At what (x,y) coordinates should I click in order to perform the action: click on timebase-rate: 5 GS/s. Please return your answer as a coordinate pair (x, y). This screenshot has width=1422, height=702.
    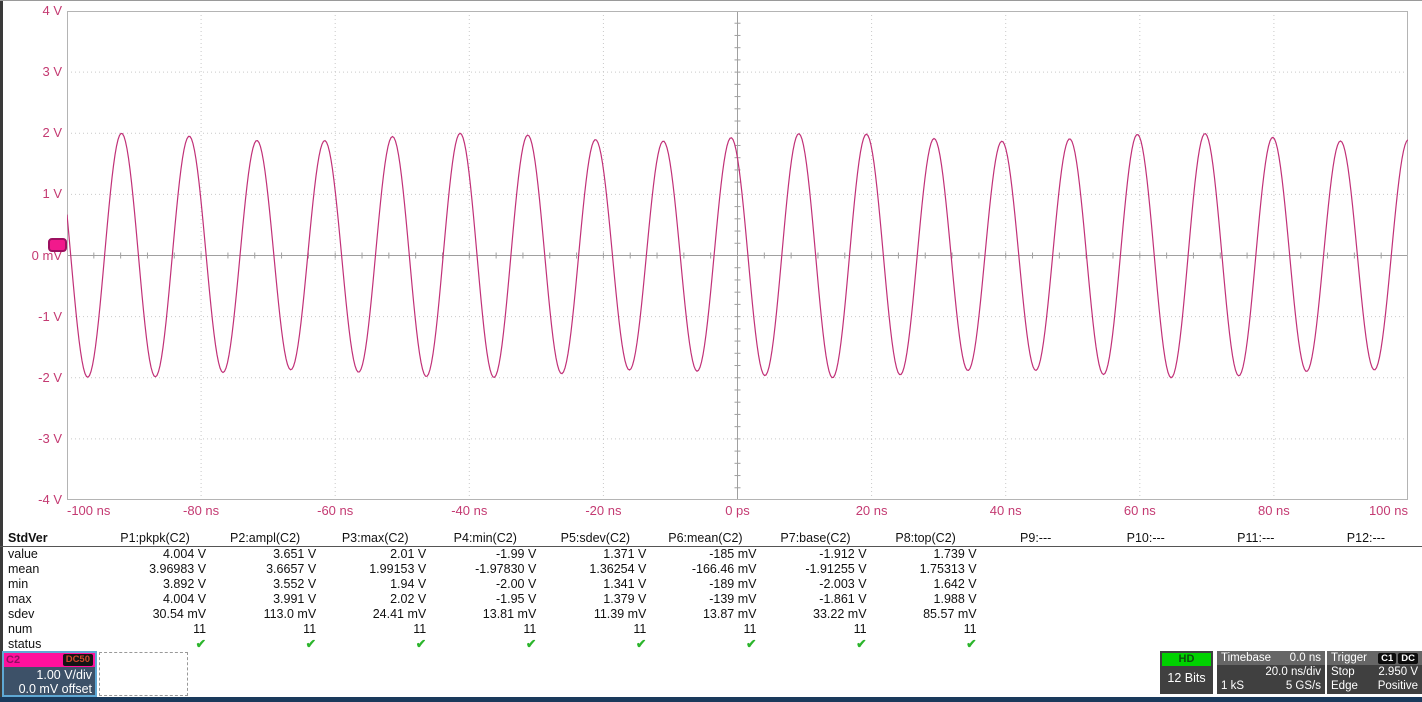
    Looking at the image, I should click on (1303, 686).